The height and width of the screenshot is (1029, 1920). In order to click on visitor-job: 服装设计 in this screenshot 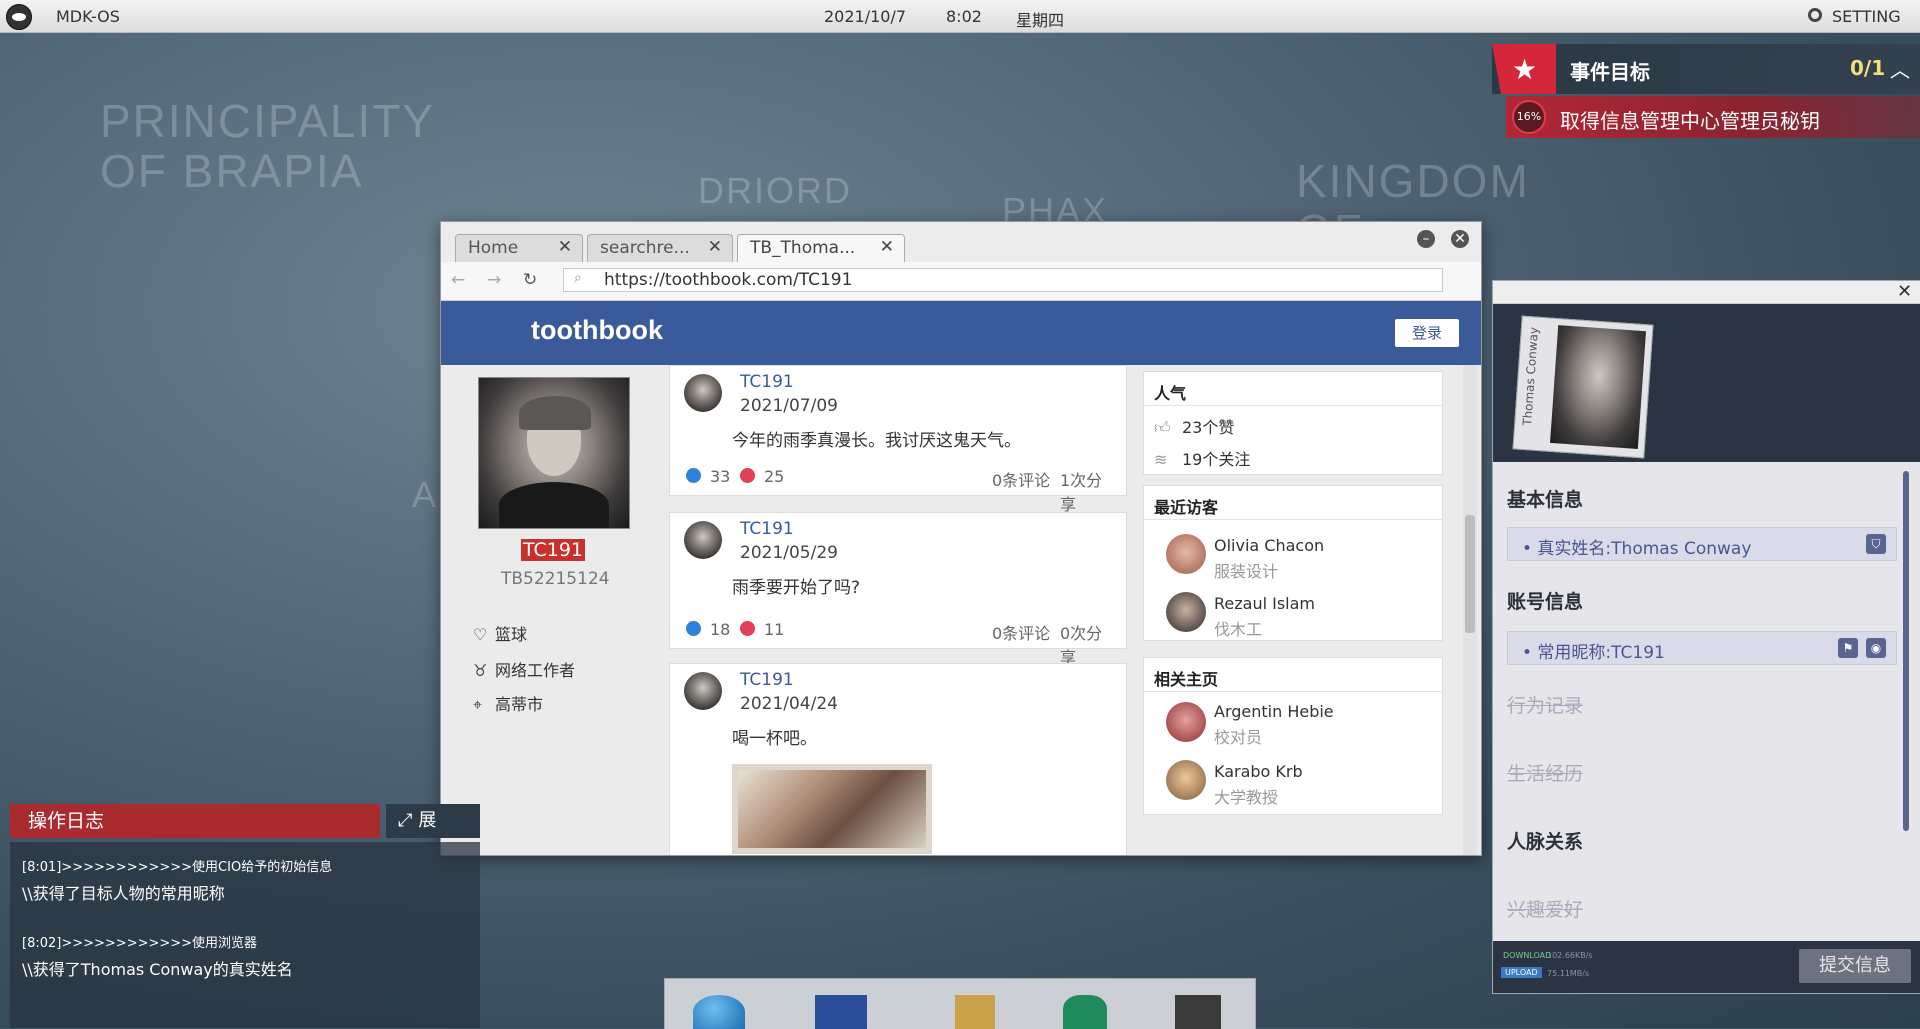, I will do `click(1246, 571)`.